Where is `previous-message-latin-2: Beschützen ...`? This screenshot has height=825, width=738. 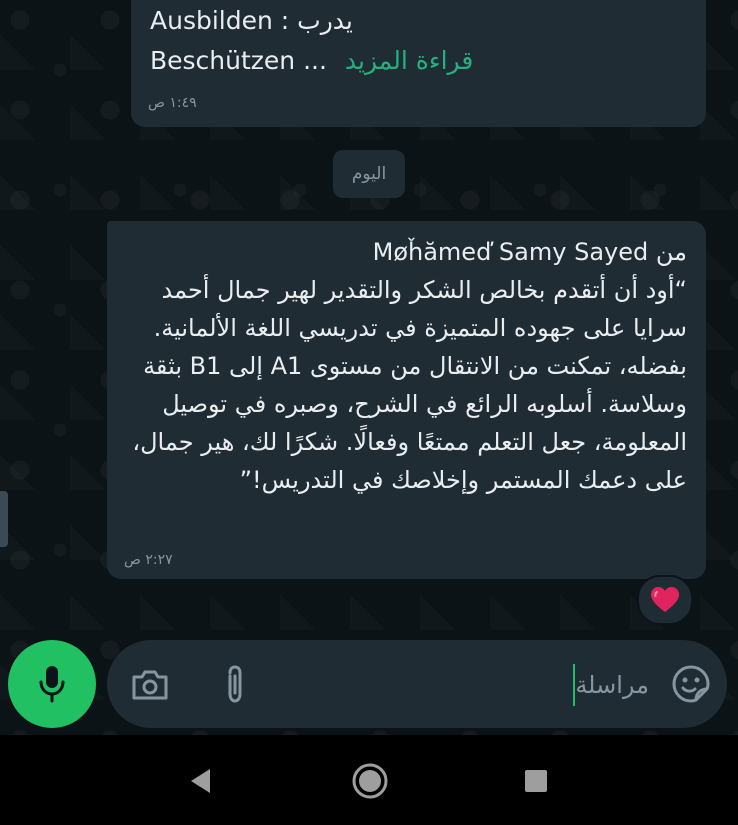
previous-message-latin-2: Beschützen ... is located at coordinates (242, 60).